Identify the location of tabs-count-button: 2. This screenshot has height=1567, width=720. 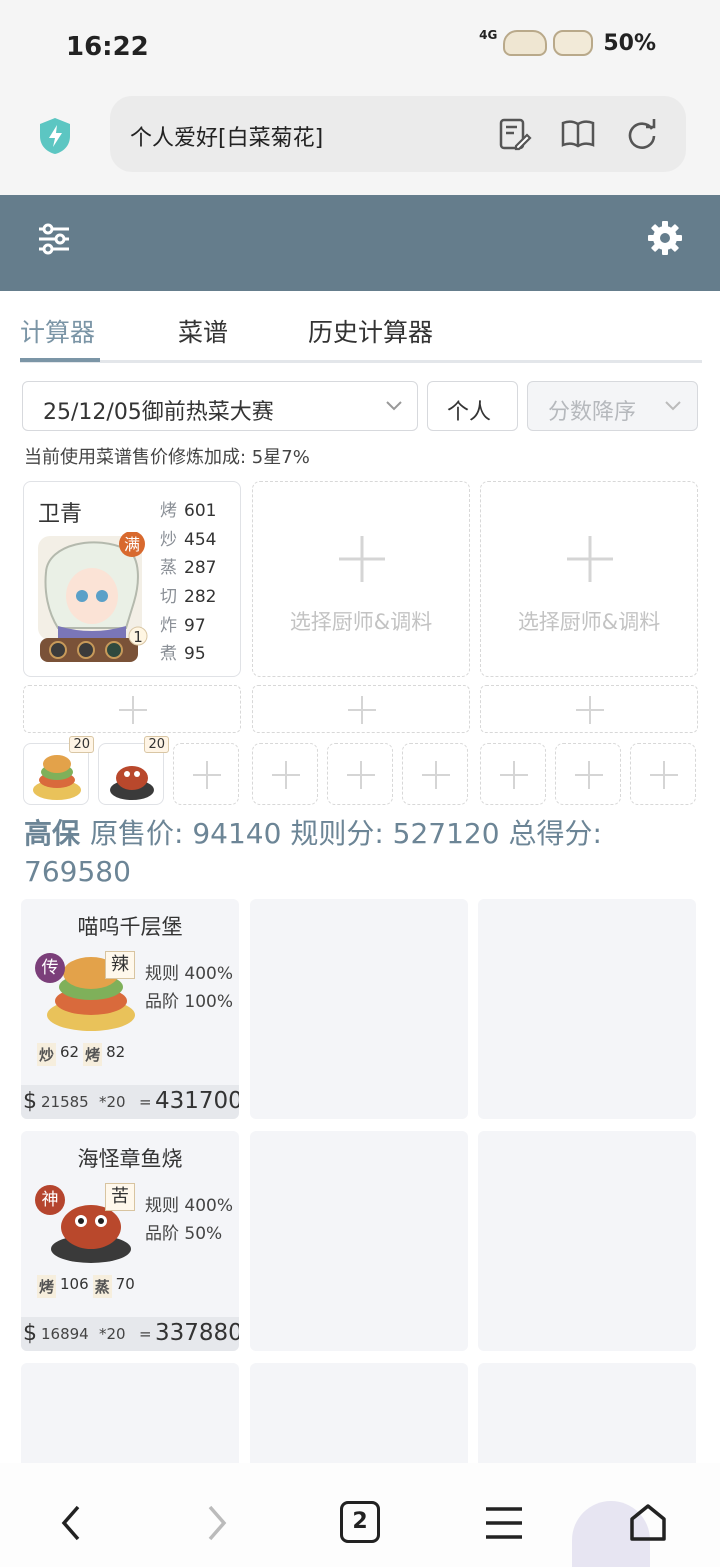
(360, 1522).